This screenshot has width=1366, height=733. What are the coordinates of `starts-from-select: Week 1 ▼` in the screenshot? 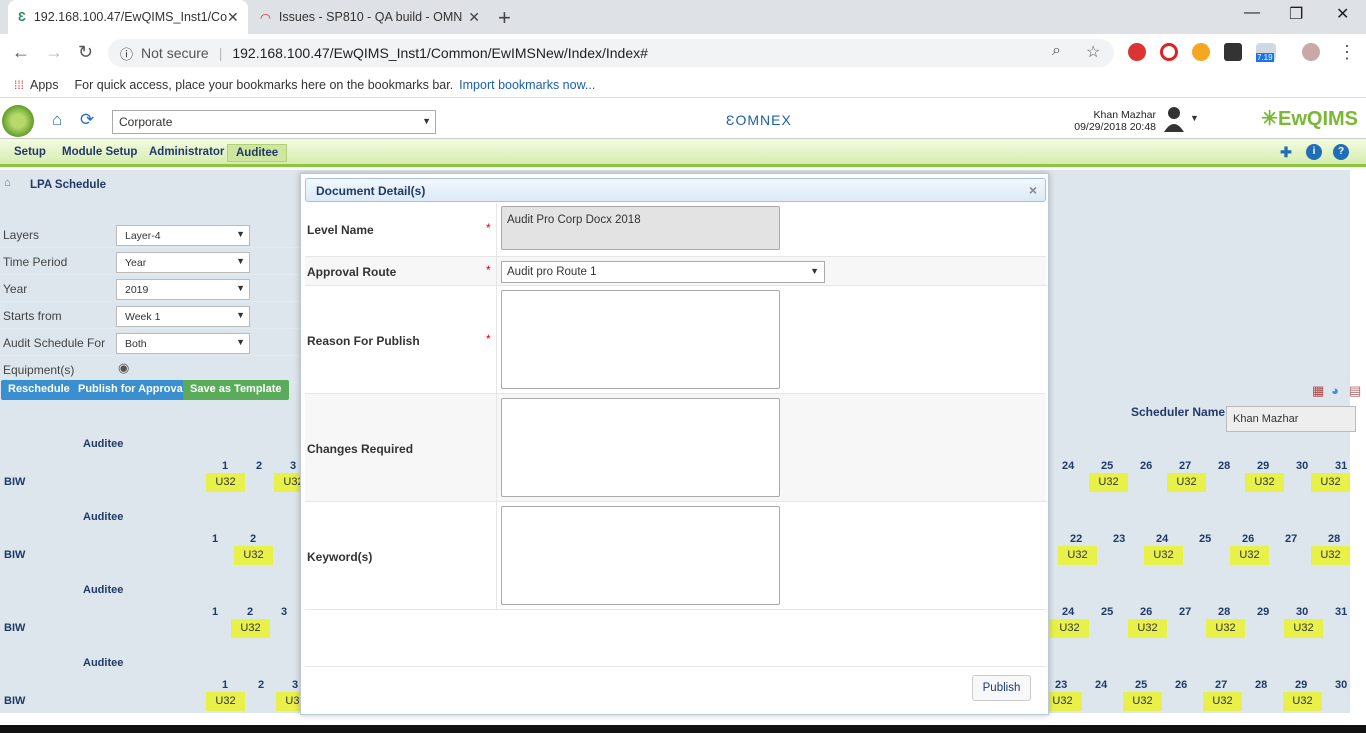 It's located at (183, 316).